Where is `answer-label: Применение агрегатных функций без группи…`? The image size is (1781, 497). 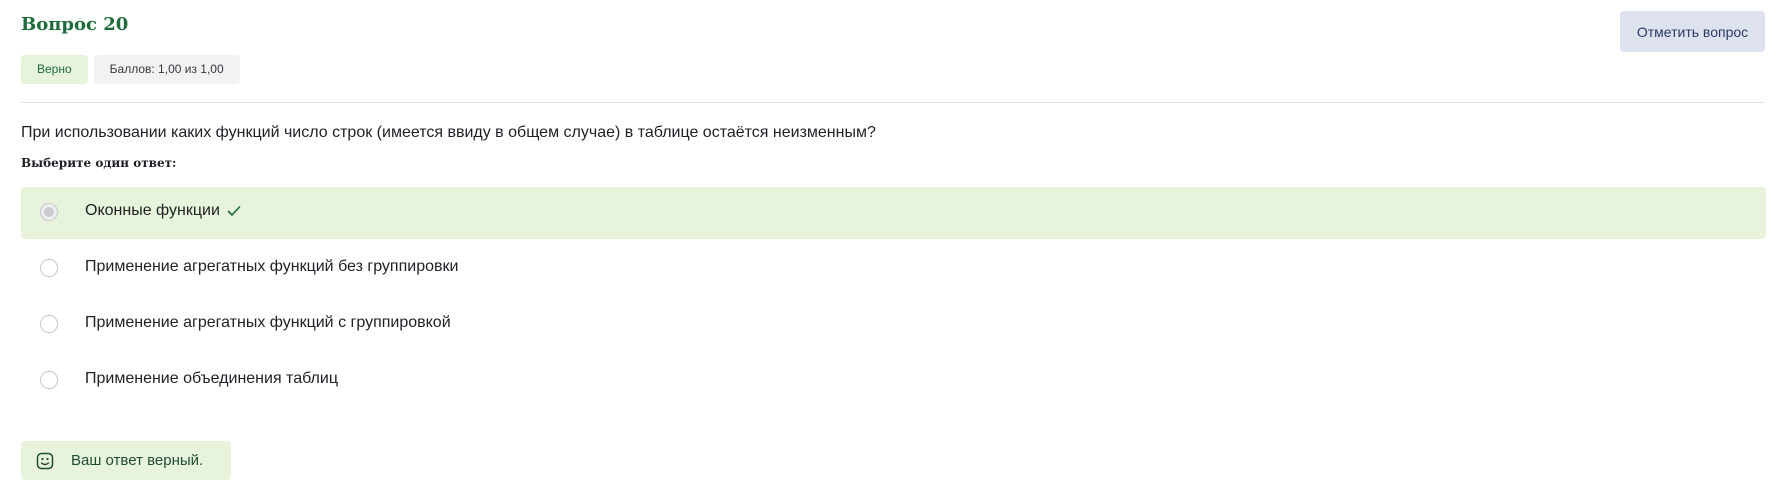
answer-label: Применение агрегатных функций без группи… is located at coordinates (271, 267).